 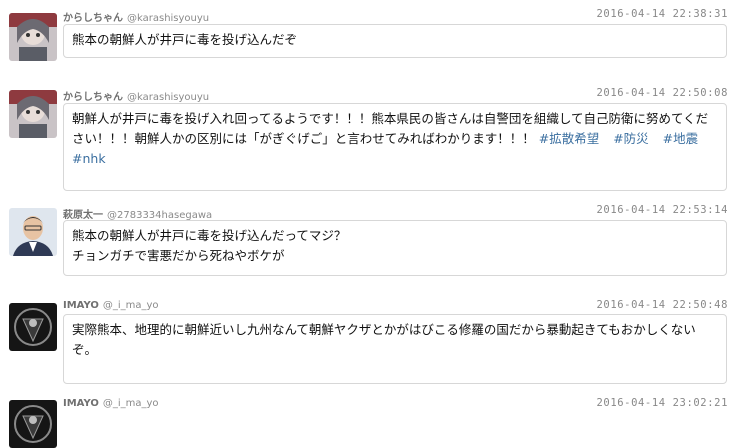 What do you see at coordinates (89, 158) in the screenshot?
I see `hashtag-link: #nhk` at bounding box center [89, 158].